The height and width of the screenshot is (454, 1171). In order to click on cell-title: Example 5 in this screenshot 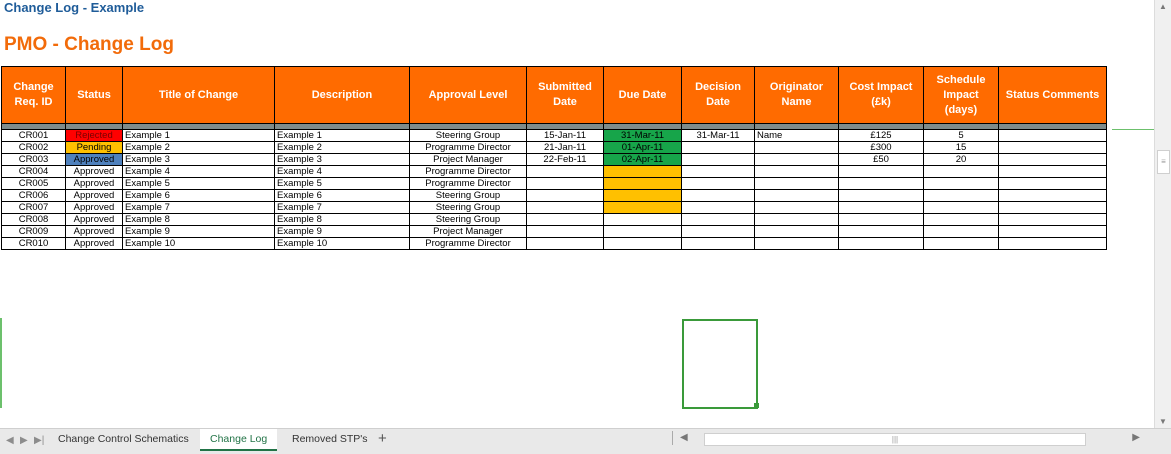, I will do `click(198, 183)`.